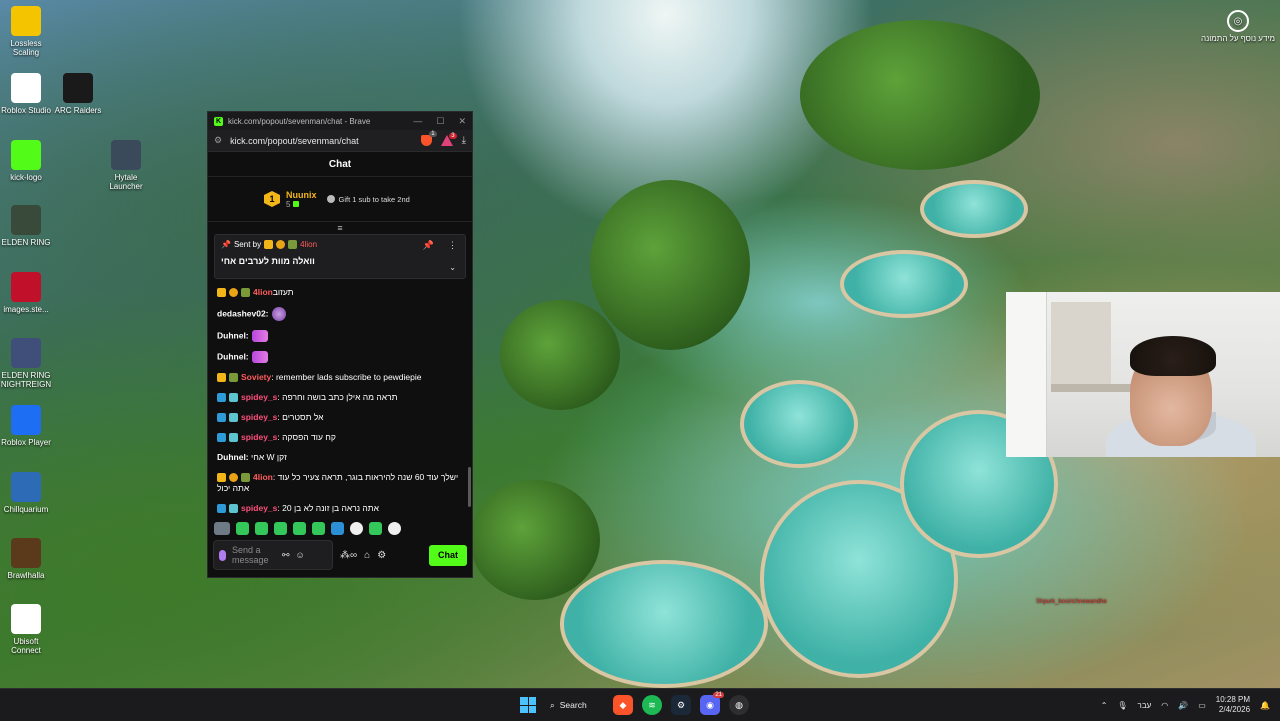 The width and height of the screenshot is (1280, 721). Describe the element at coordinates (126, 165) in the screenshot. I see `desktop-icon-hytale: Hytale Launcher` at that location.